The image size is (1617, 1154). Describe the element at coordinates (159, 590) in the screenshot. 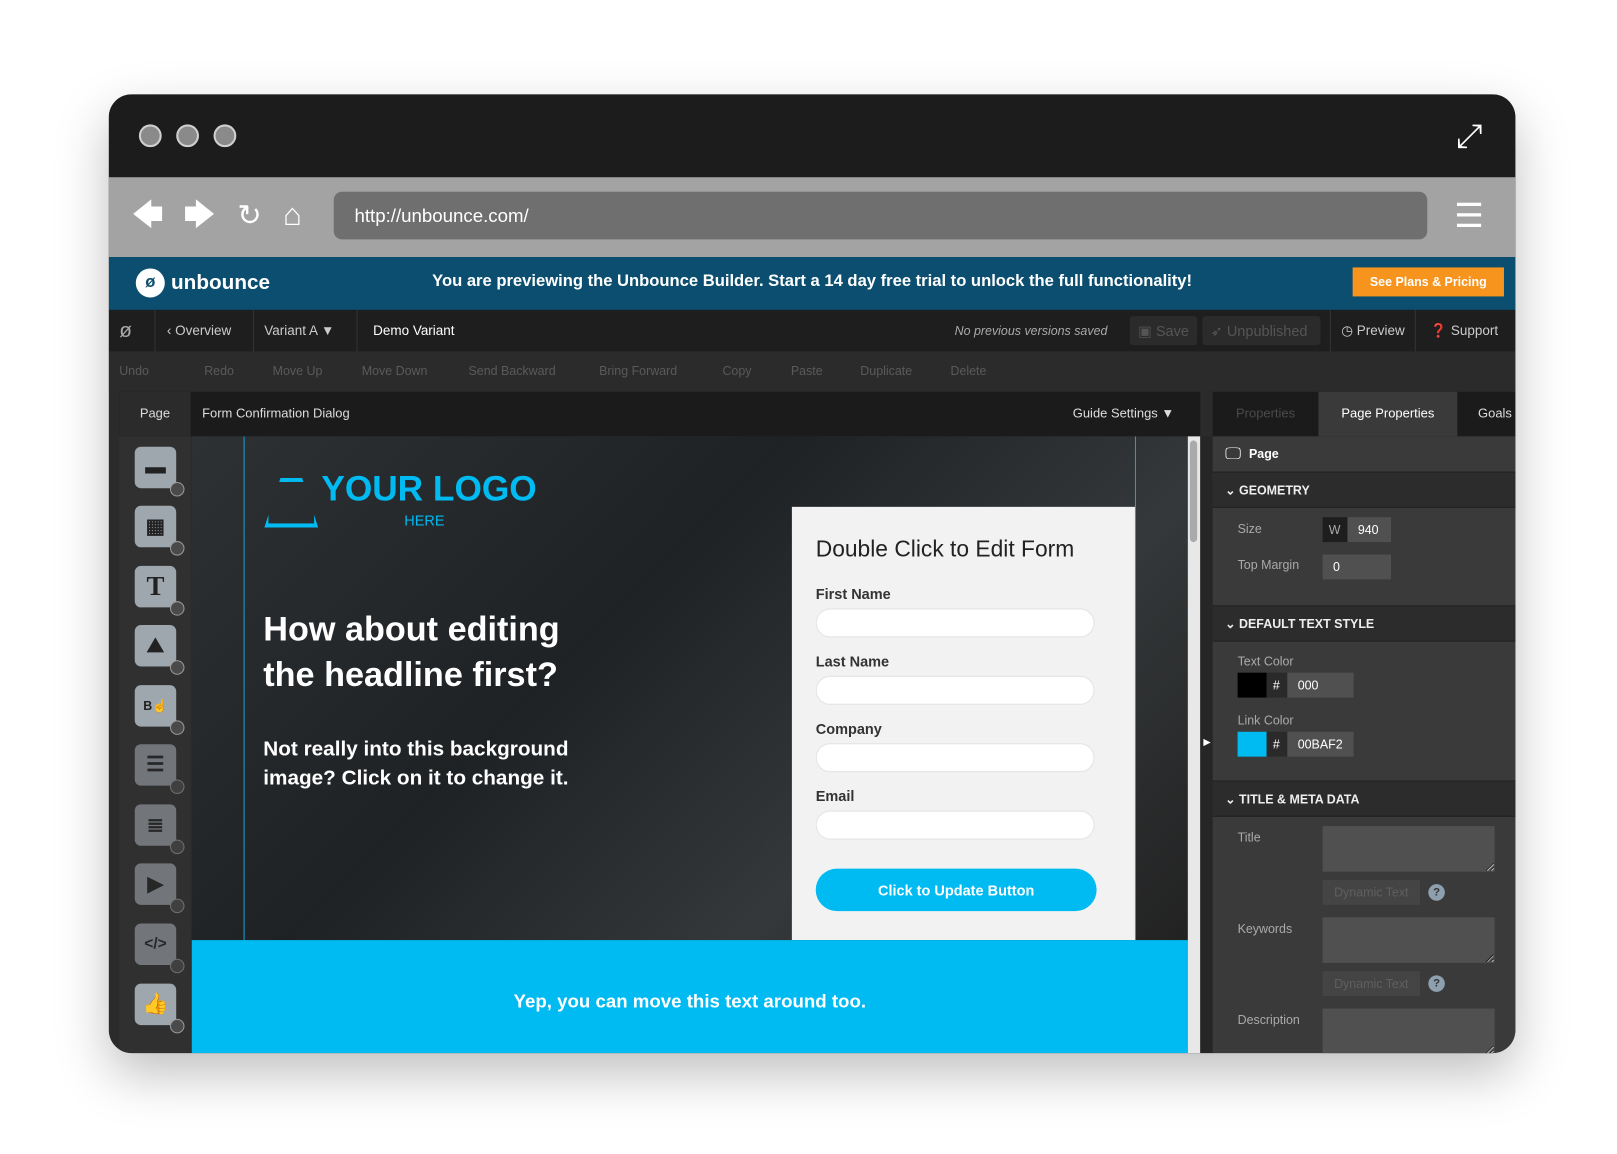

I see `text-tool-icon: T` at that location.